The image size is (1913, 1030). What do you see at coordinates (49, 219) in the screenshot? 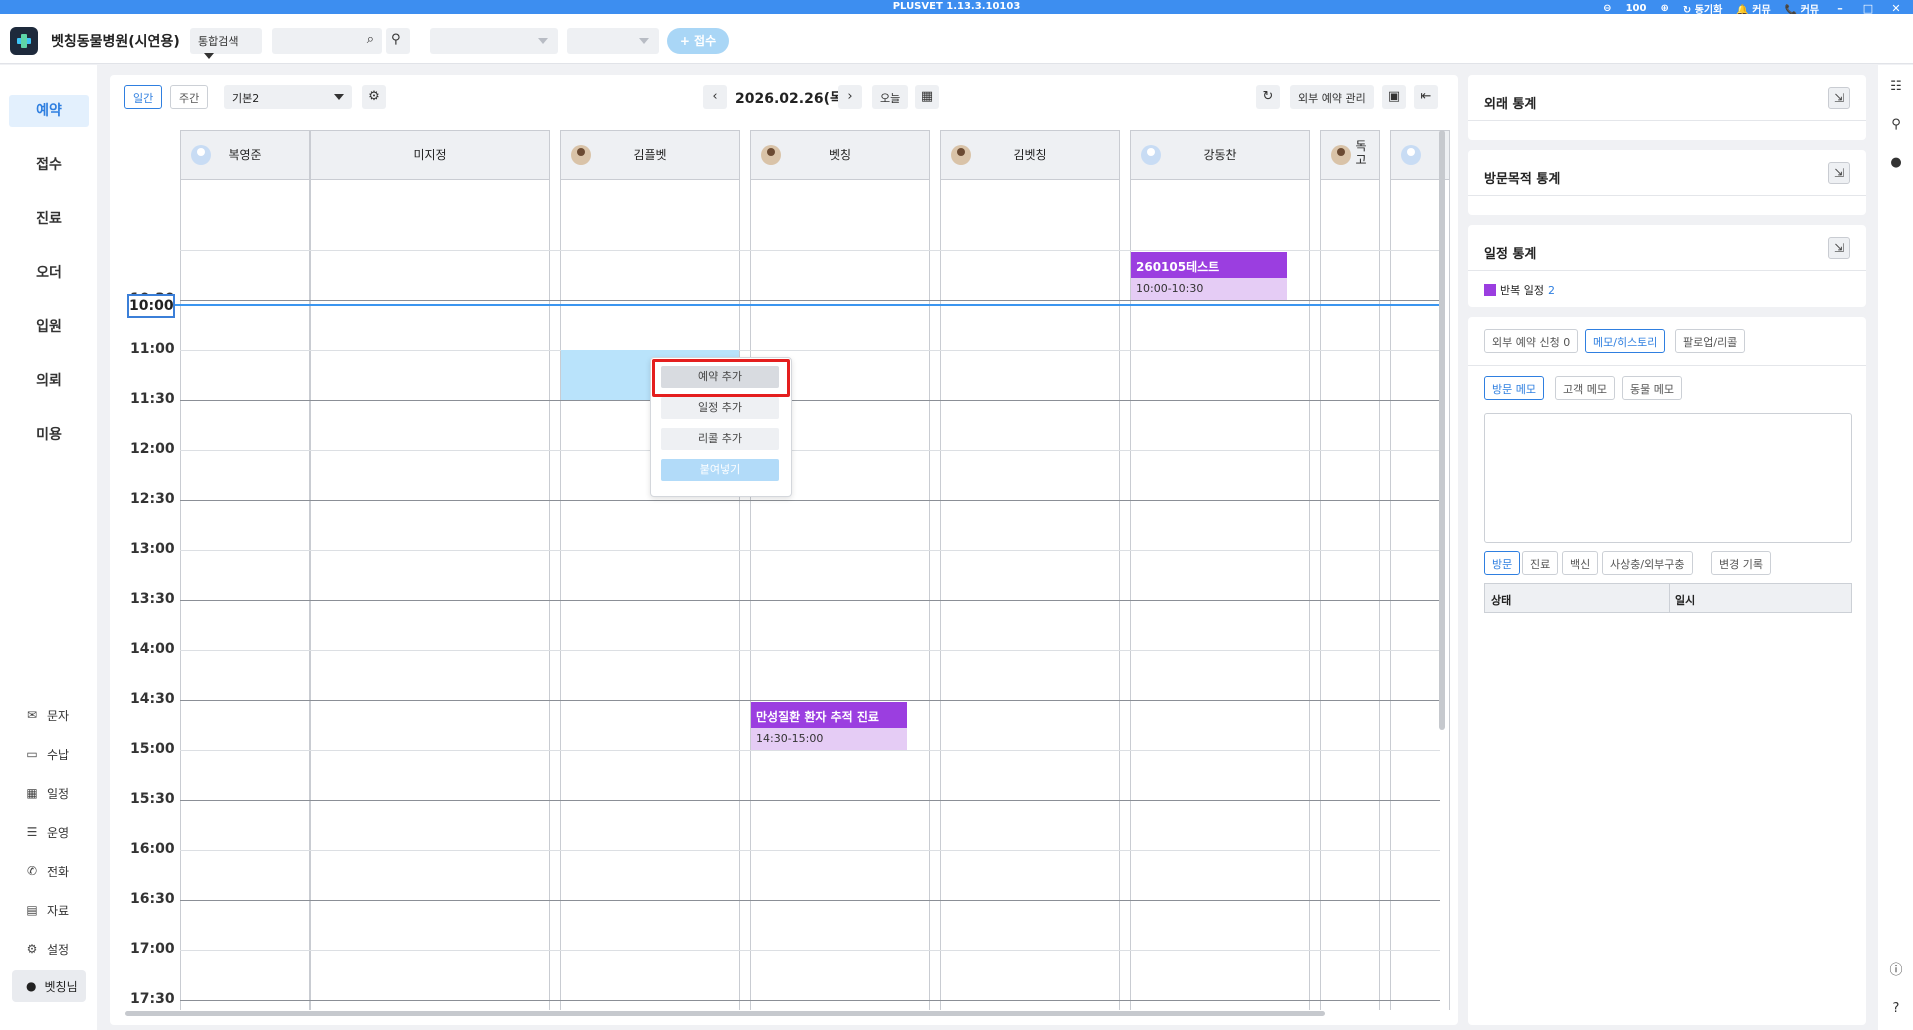
I see `nav-treatment: 진료` at bounding box center [49, 219].